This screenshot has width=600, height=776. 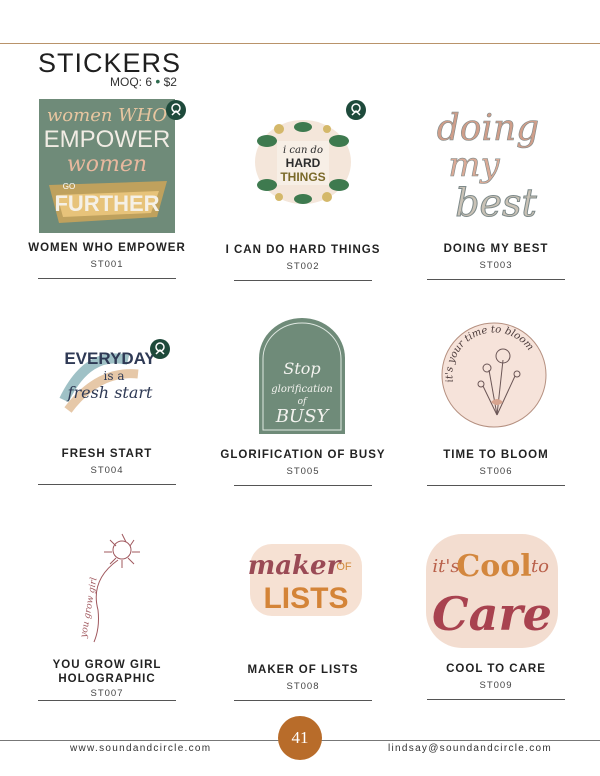 I want to click on product-name: TIME TO BLOOM, so click(x=496, y=455).